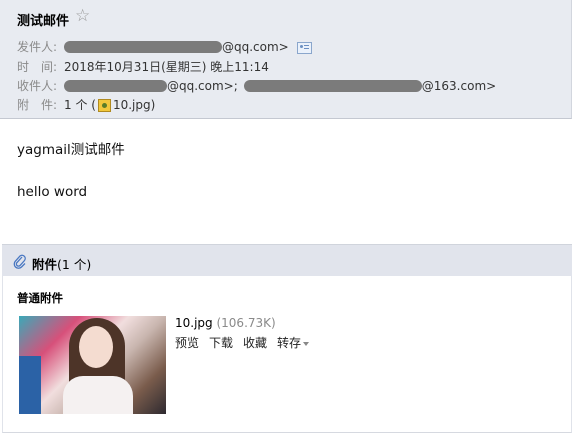 Image resolution: width=572 pixels, height=443 pixels. I want to click on save-link: 收藏, so click(255, 343).